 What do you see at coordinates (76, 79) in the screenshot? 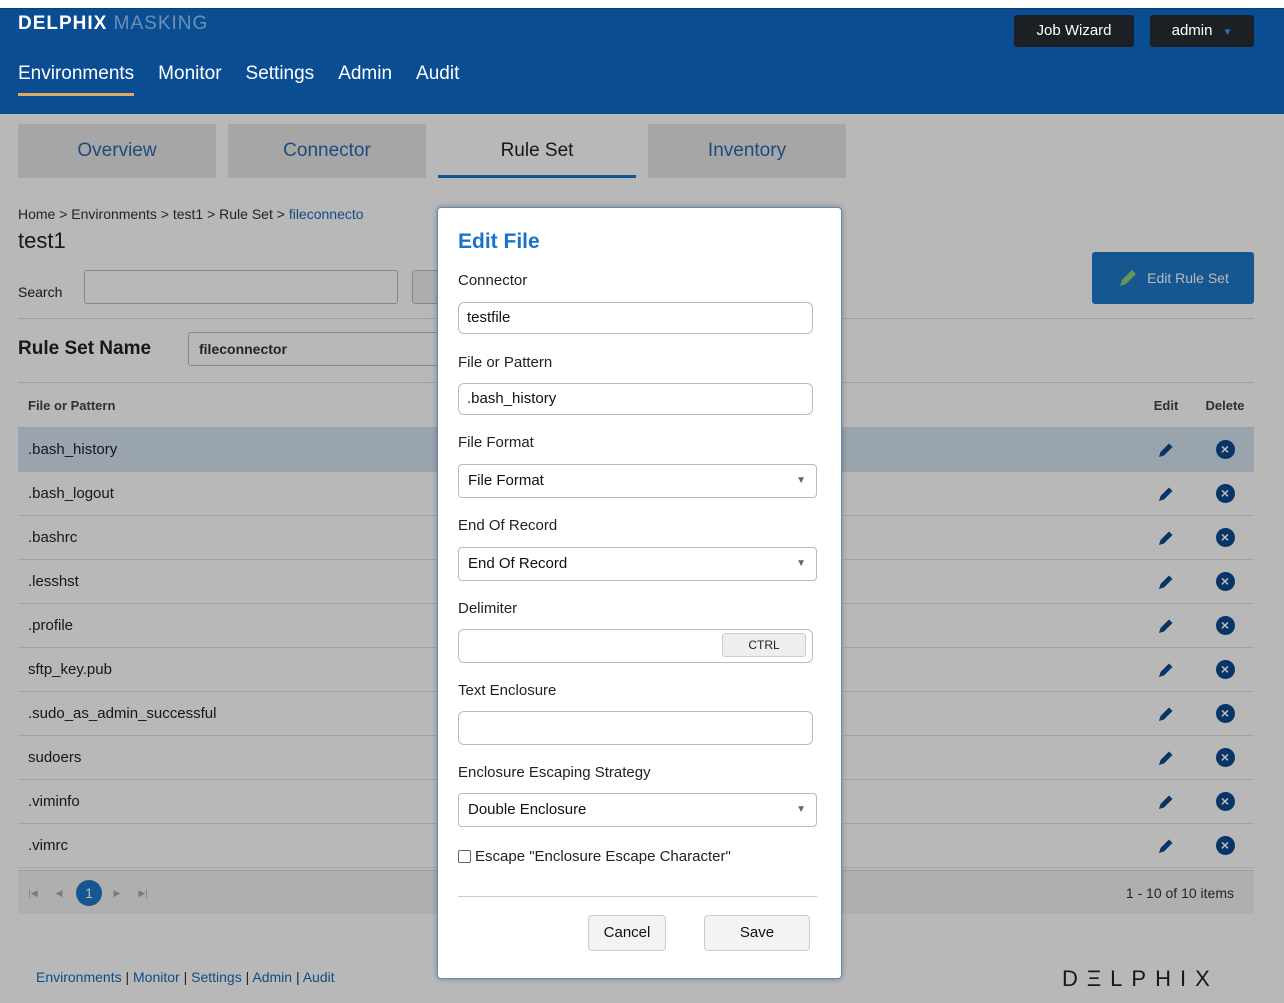
I see `nav-environments: Environments` at bounding box center [76, 79].